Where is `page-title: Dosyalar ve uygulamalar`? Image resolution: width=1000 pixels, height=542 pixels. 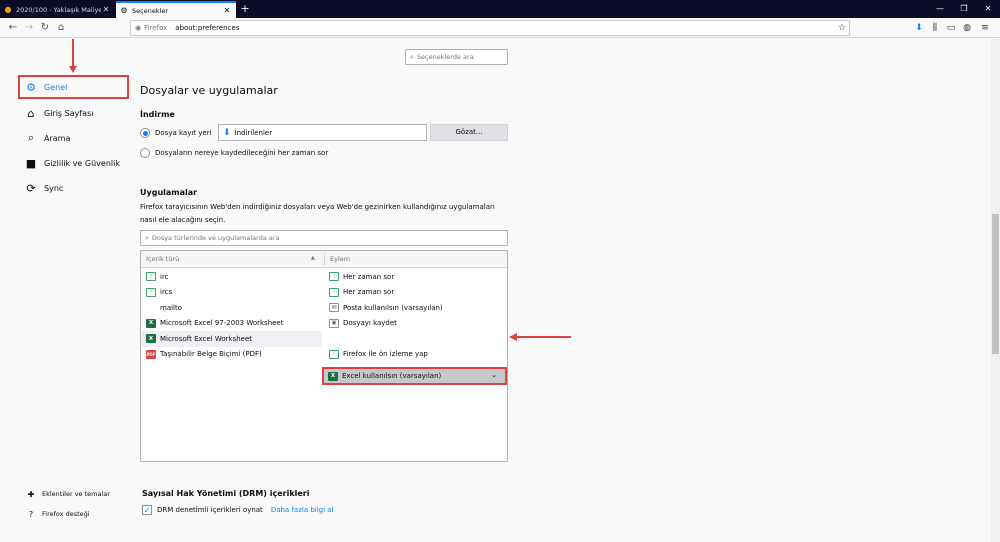
page-title: Dosyalar ve uygulamalar is located at coordinates (209, 90).